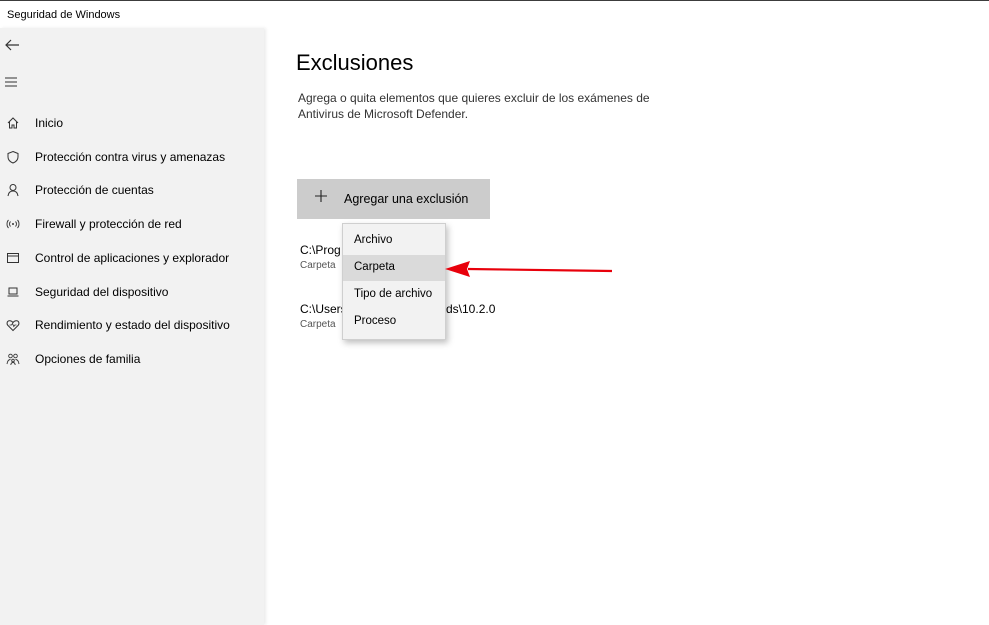 Image resolution: width=989 pixels, height=625 pixels. I want to click on menu-item-label: Proceso, so click(375, 321).